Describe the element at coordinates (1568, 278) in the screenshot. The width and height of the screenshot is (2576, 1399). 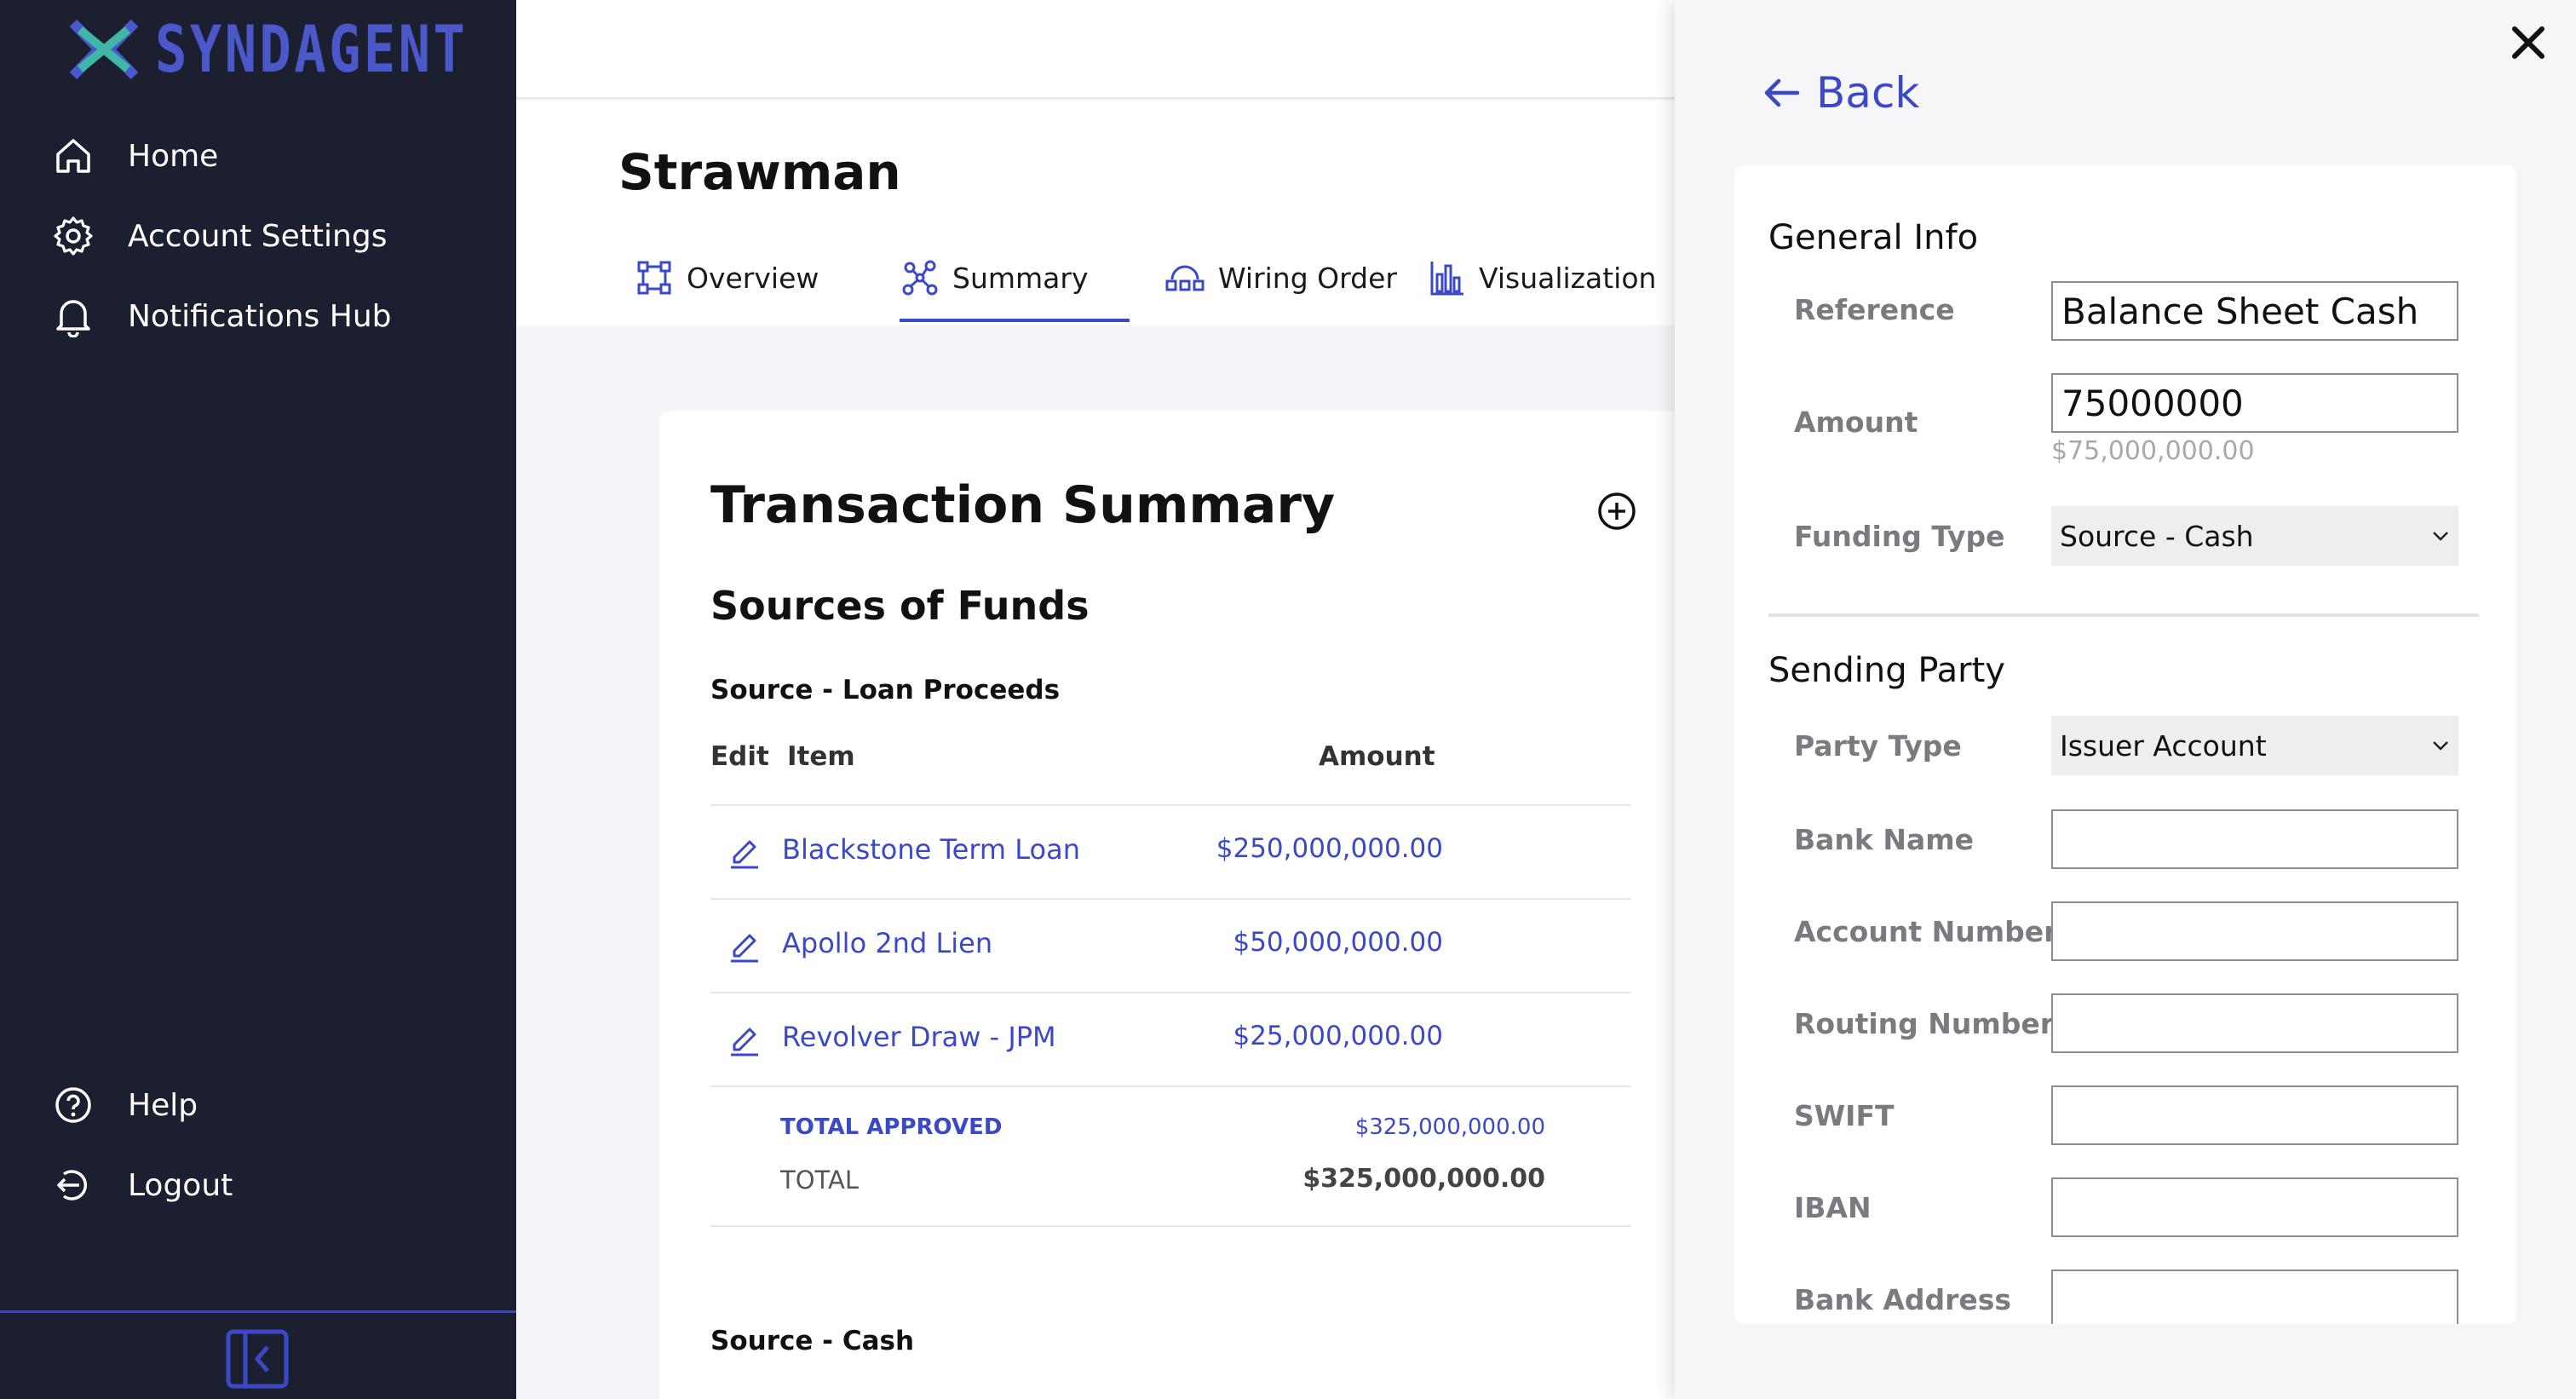
I see `tab-label: Visualization` at that location.